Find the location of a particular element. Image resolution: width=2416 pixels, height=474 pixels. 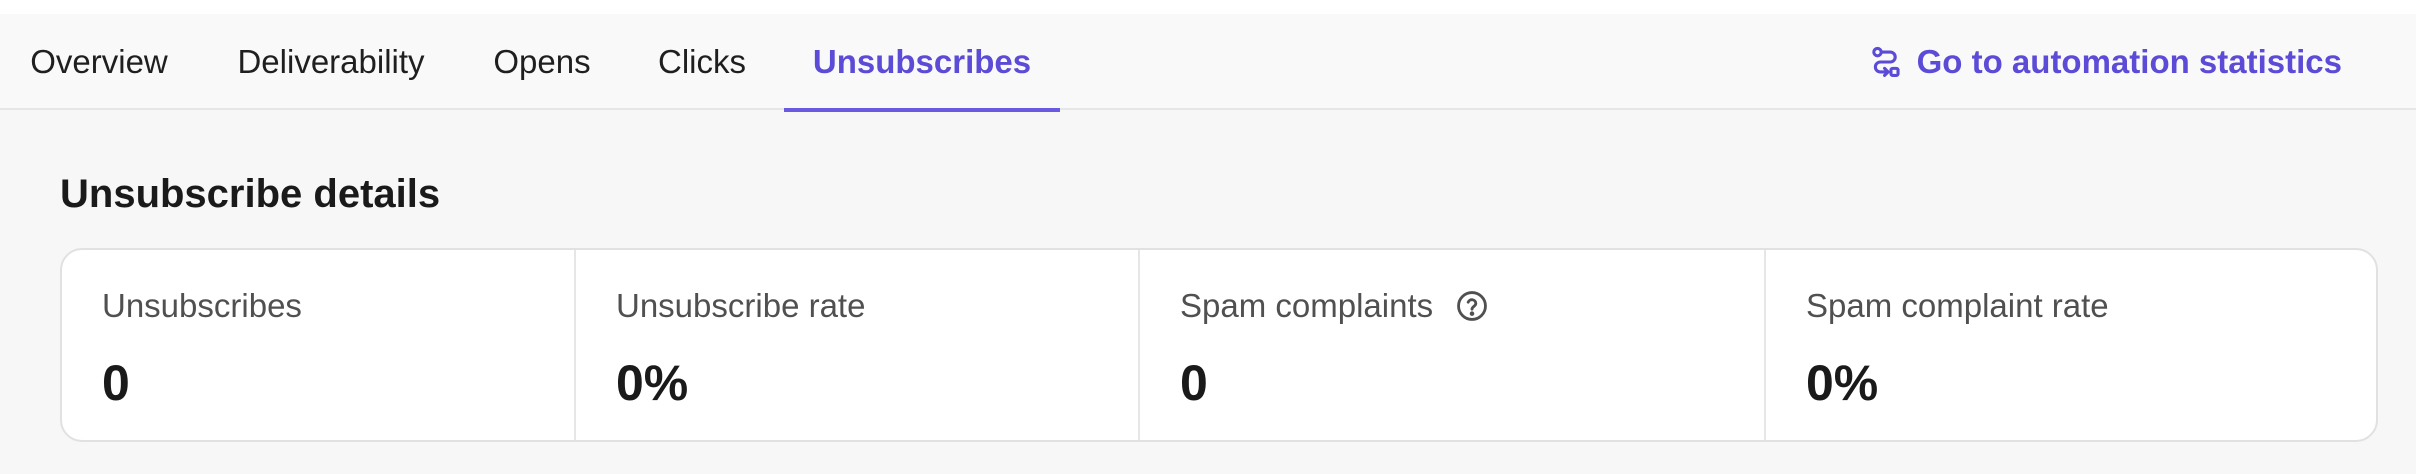

stat-label: Spam complaint rate is located at coordinates (2091, 306).